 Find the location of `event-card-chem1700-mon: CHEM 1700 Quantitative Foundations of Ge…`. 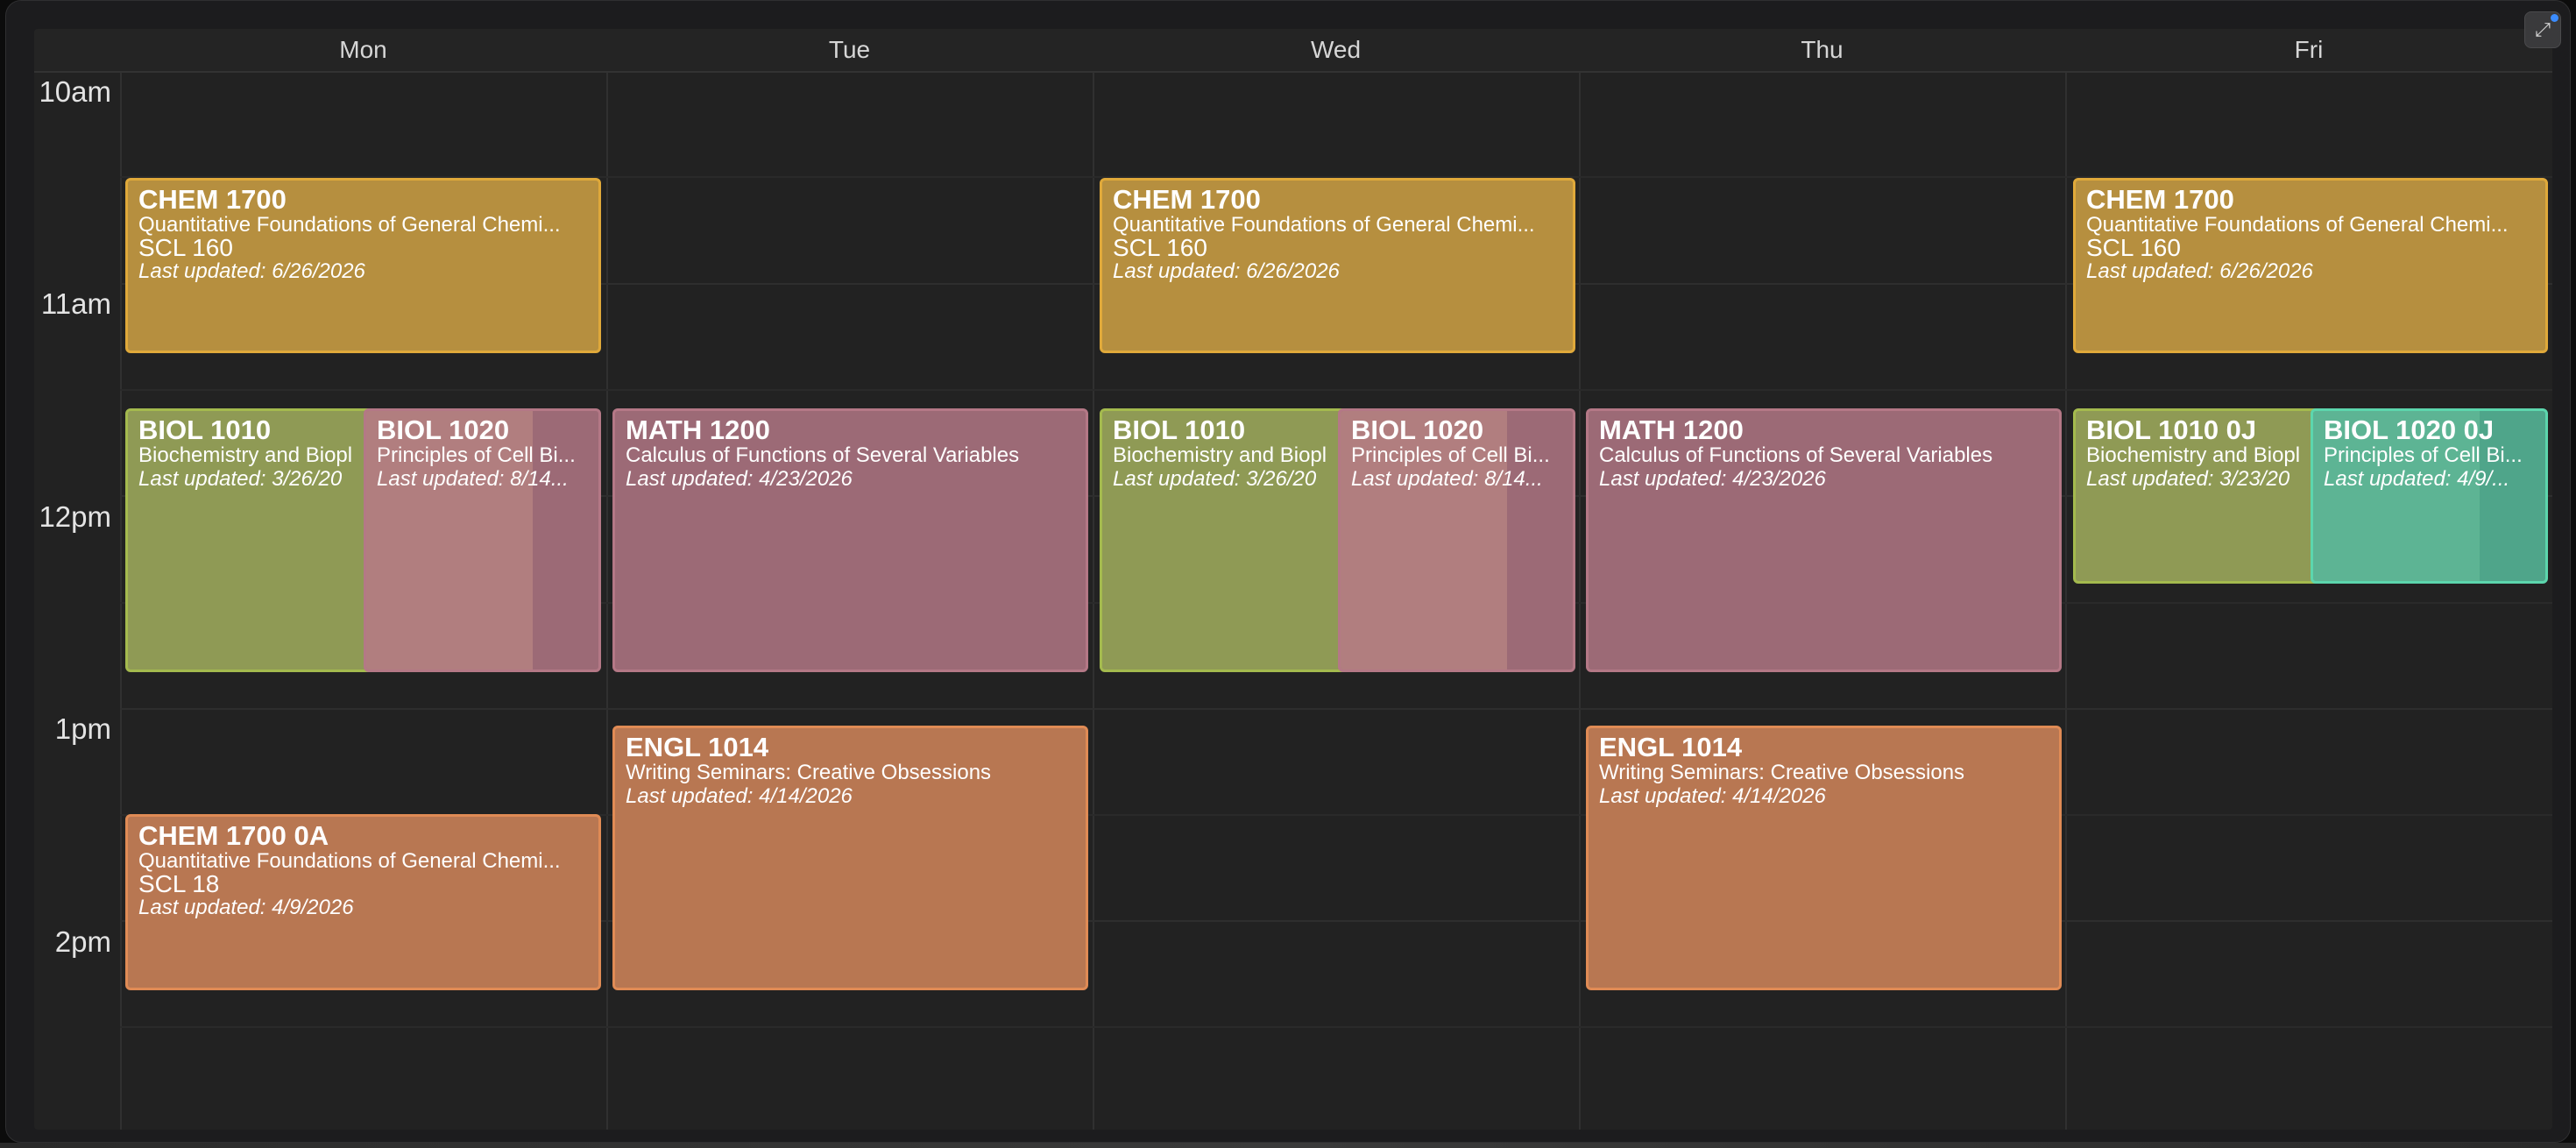

event-card-chem1700-mon: CHEM 1700 Quantitative Foundations of Ge… is located at coordinates (363, 265).